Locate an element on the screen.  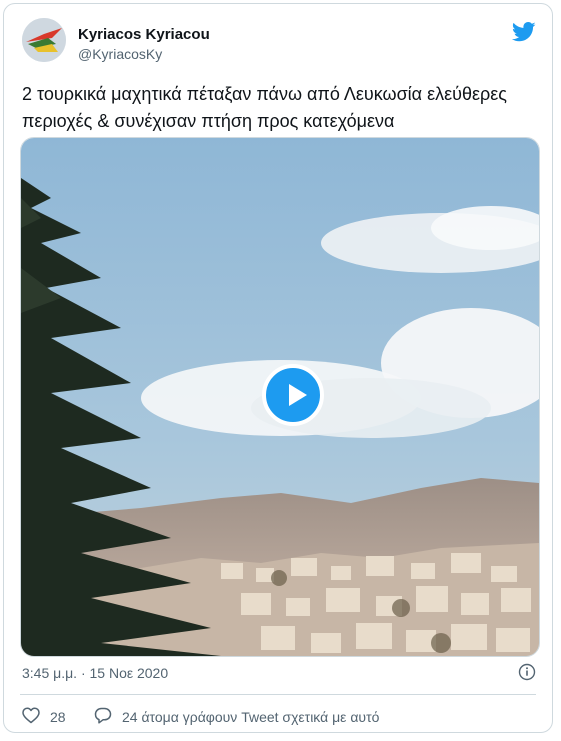
speech-bubble-icon is located at coordinates (103, 717).